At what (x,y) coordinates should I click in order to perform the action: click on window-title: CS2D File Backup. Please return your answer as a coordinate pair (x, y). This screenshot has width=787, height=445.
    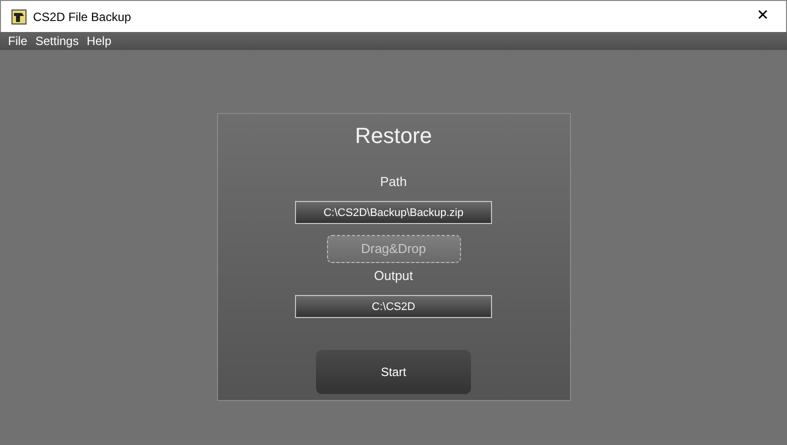
    Looking at the image, I should click on (82, 17).